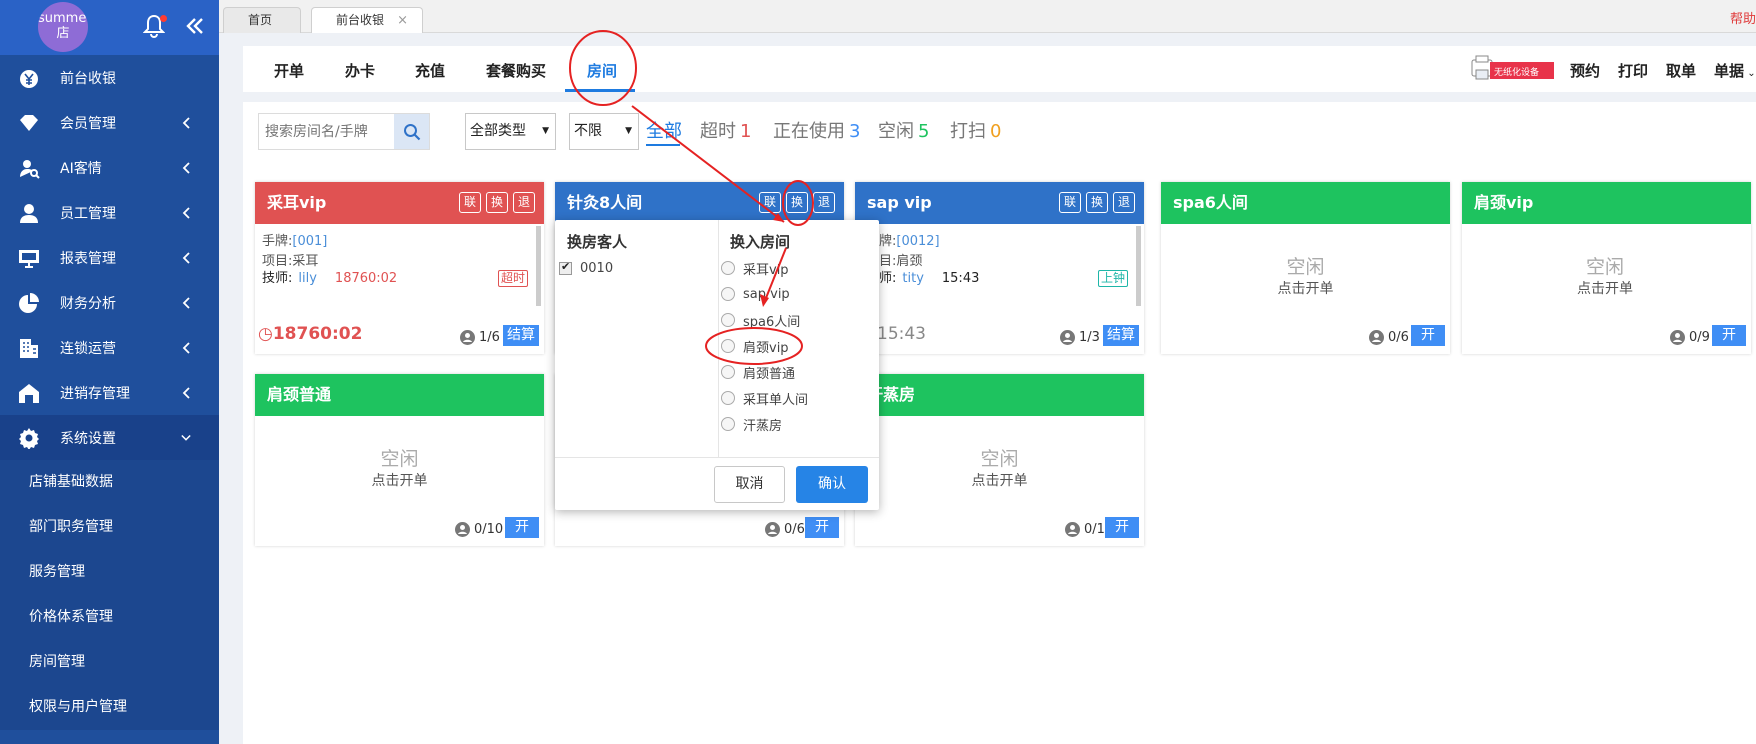 This screenshot has width=1756, height=744. What do you see at coordinates (411, 131) in the screenshot?
I see `search-button` at bounding box center [411, 131].